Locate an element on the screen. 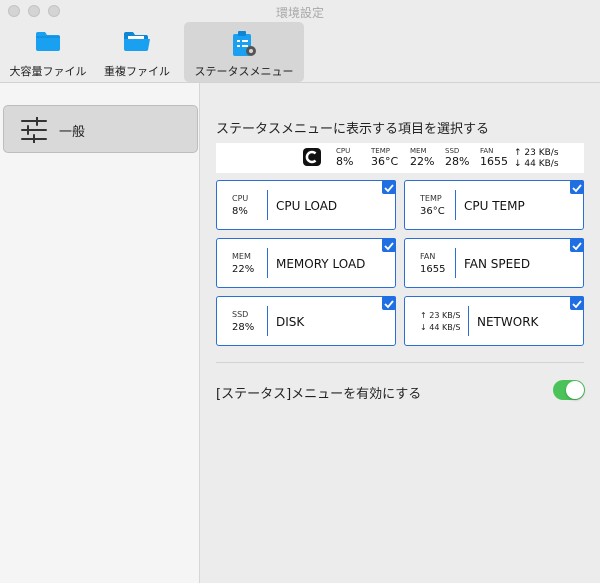  card-label: NETWORK is located at coordinates (508, 322).